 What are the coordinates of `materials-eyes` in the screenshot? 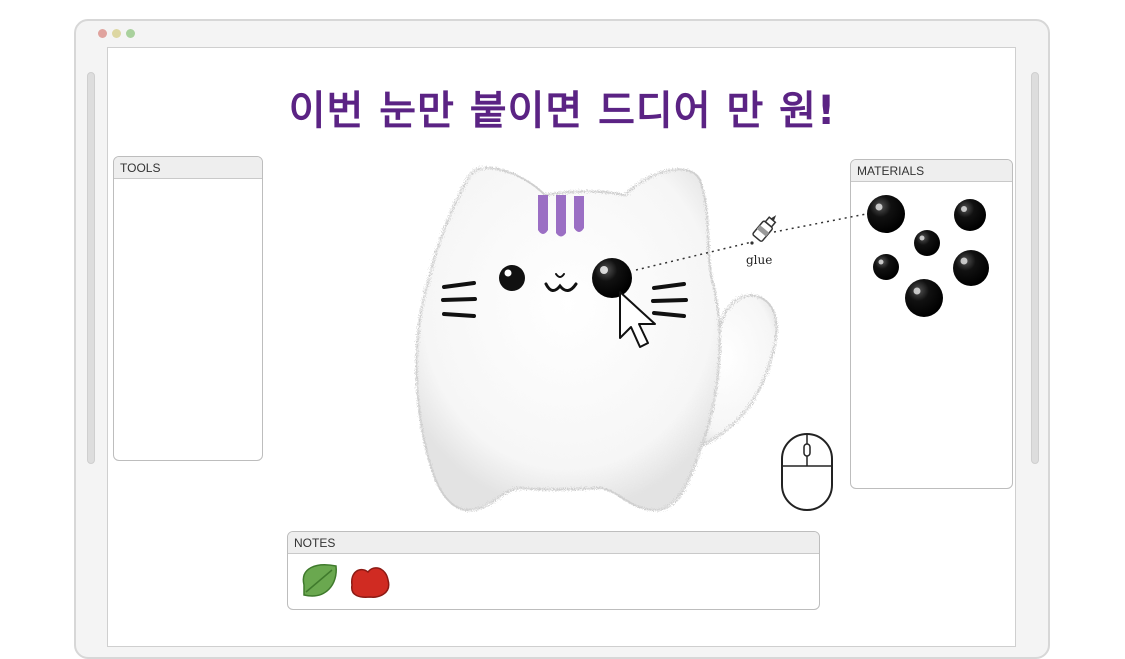 It's located at (928, 256).